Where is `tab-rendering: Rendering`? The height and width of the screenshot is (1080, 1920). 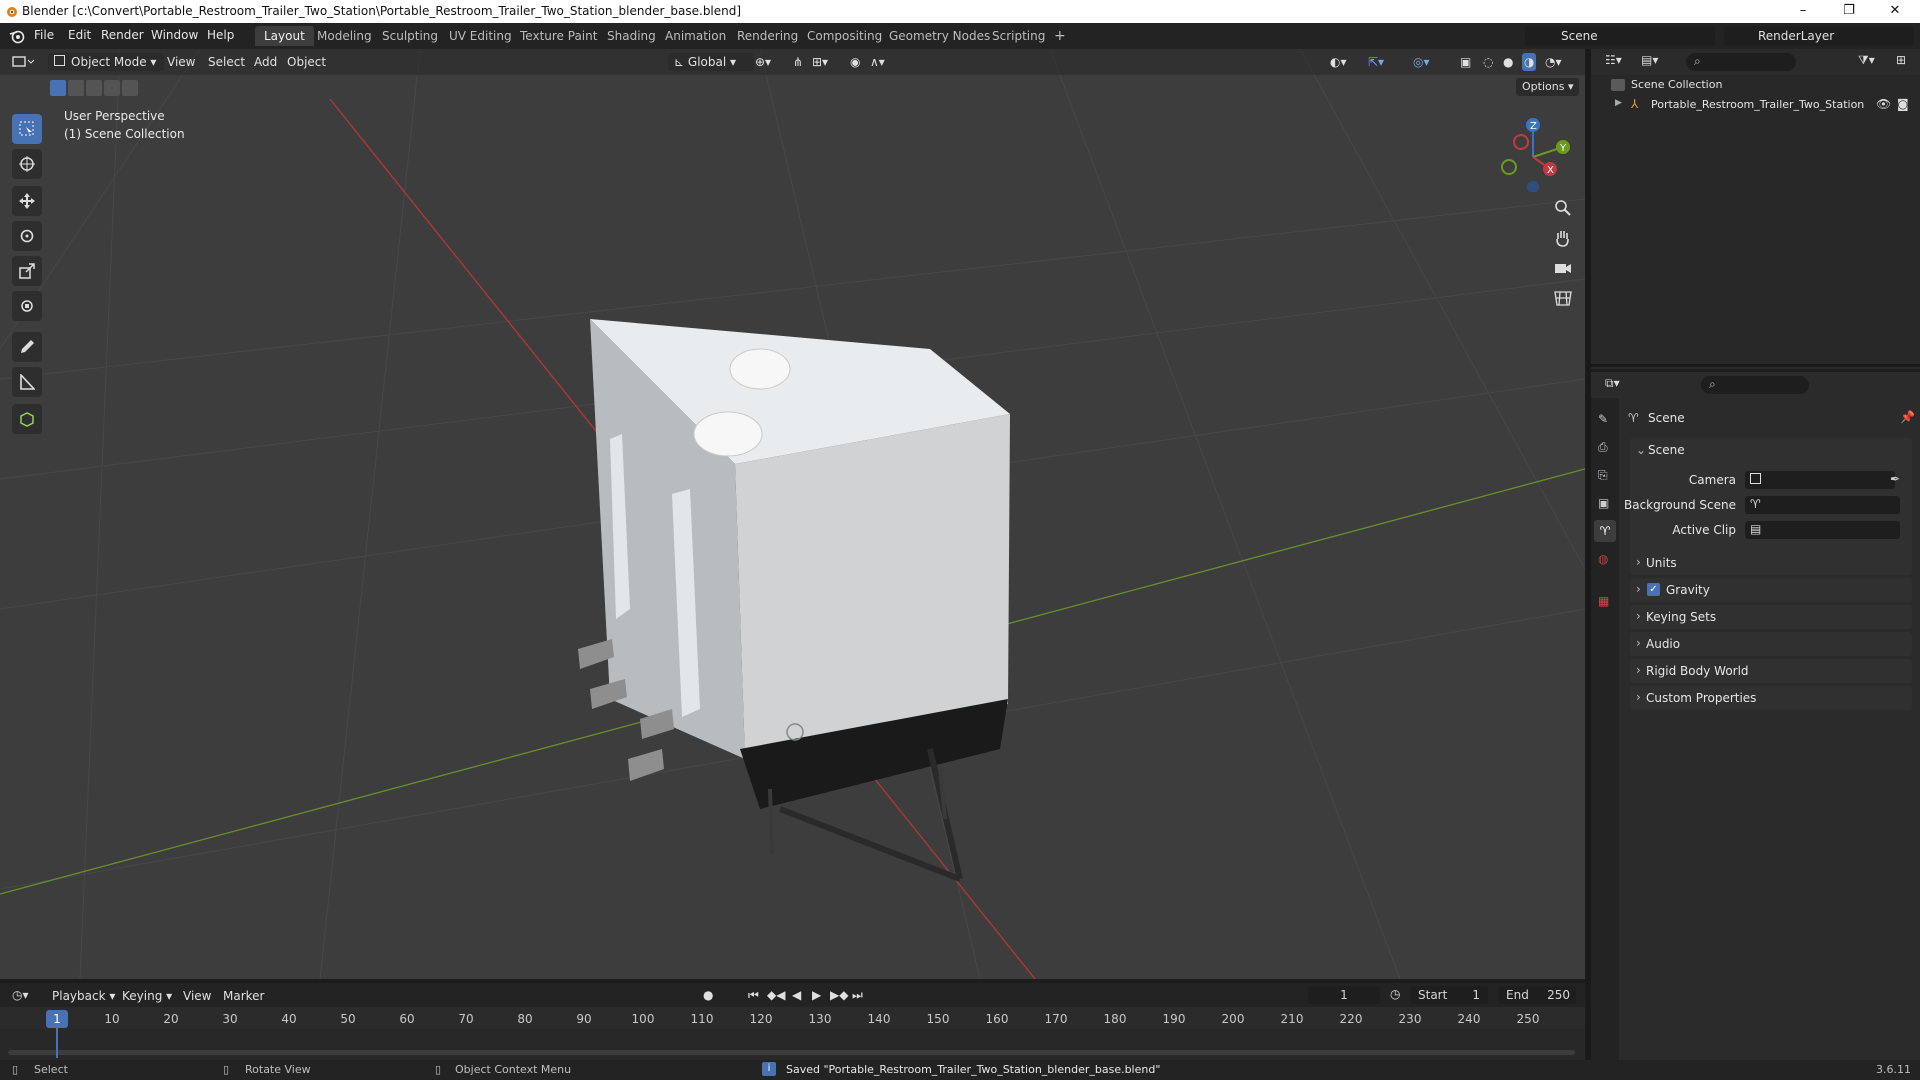 tab-rendering: Rendering is located at coordinates (767, 36).